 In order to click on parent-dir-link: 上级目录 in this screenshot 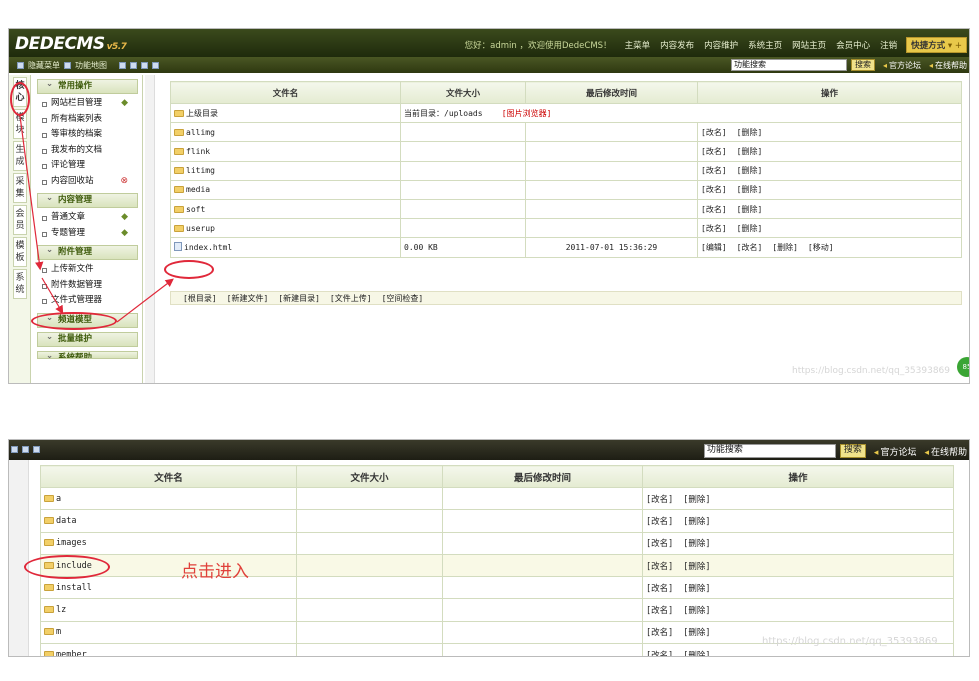, I will do `click(285, 113)`.